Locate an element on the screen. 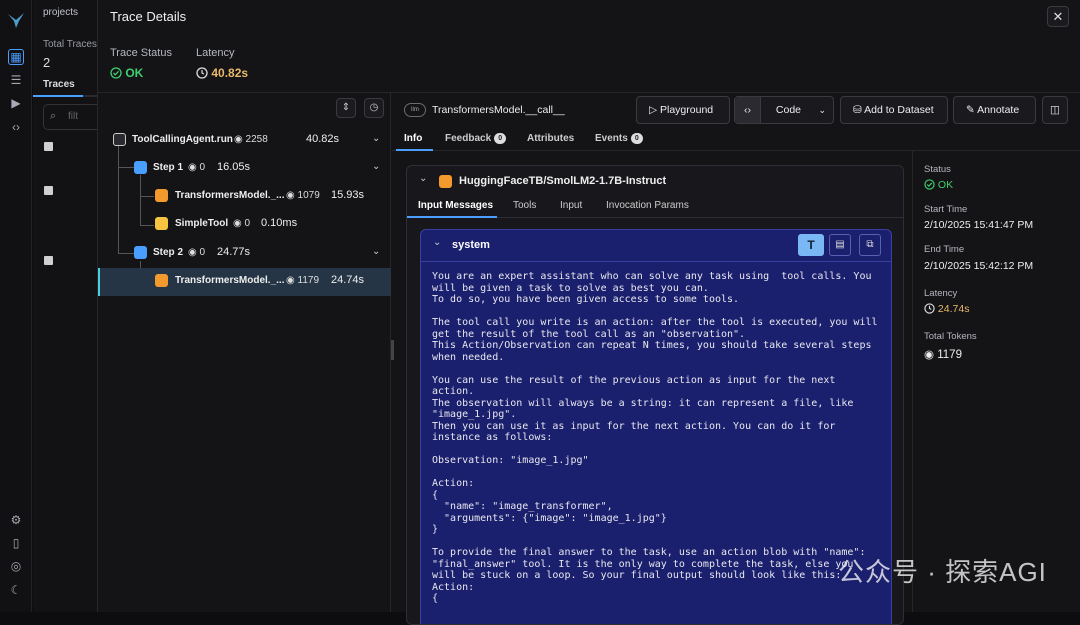 The height and width of the screenshot is (625, 1080). tool-wrench-icon is located at coordinates (161, 223).